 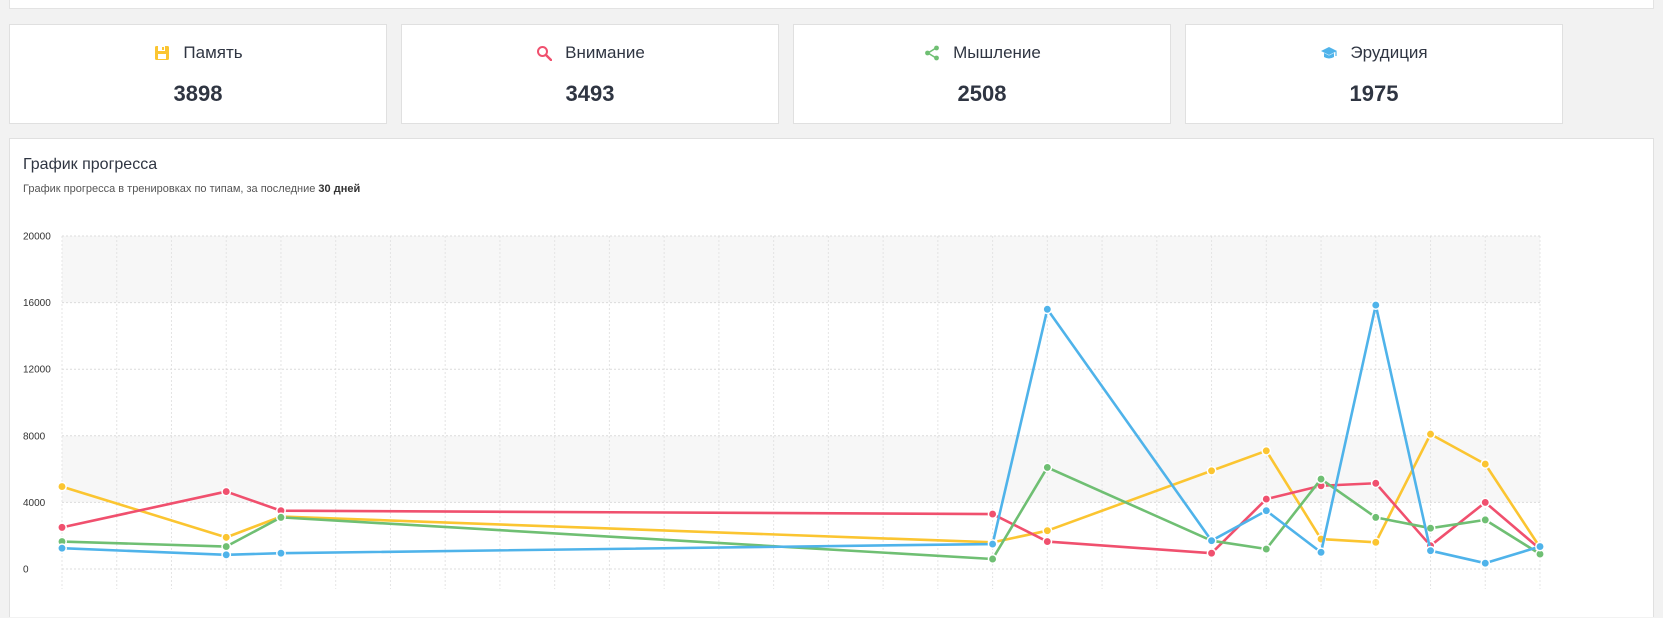 I want to click on graduation-cap-icon, so click(x=1329, y=53).